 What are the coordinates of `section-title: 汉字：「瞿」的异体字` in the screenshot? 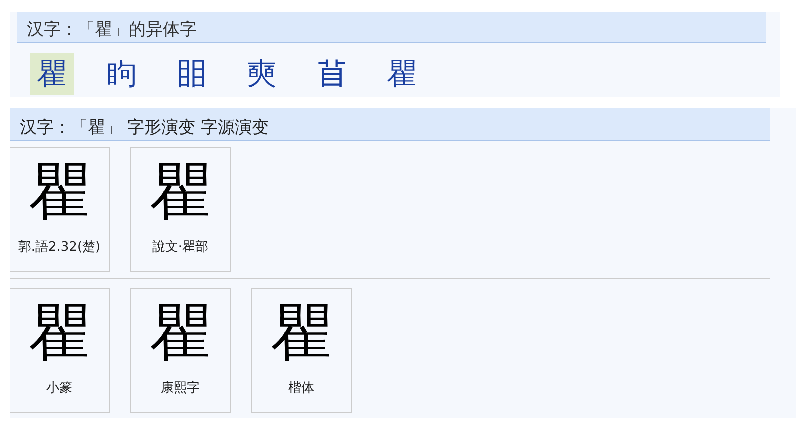 It's located at (112, 29).